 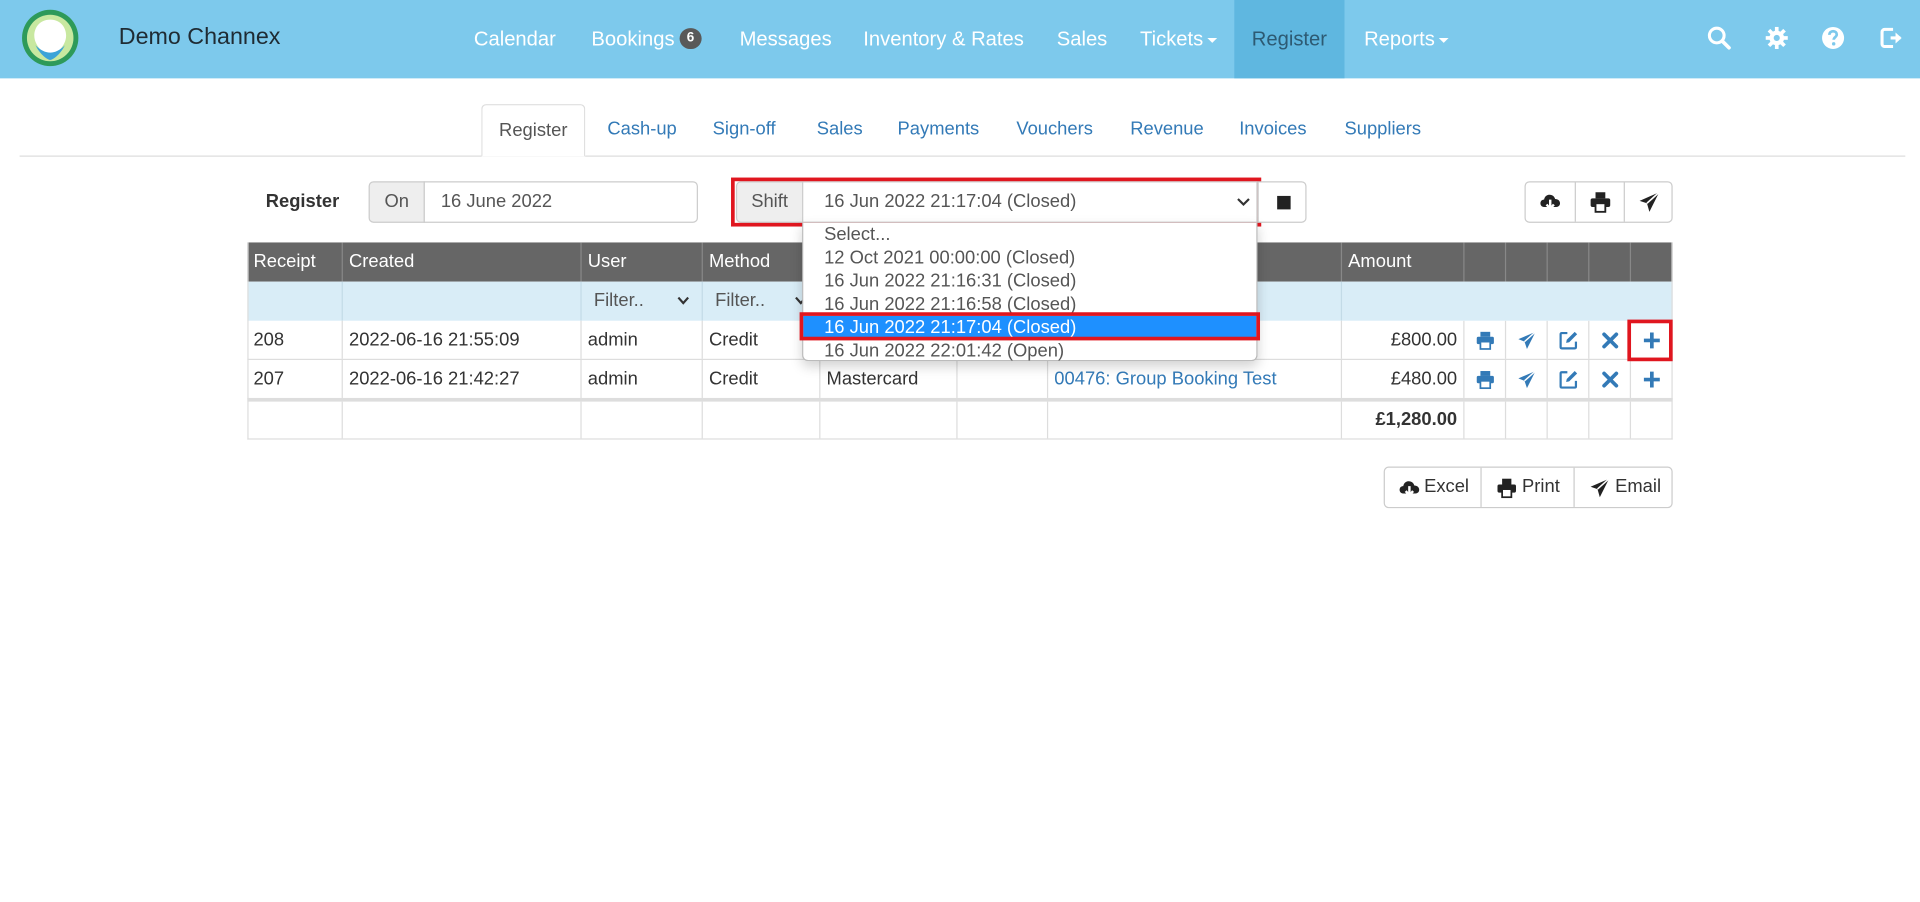 What do you see at coordinates (1289, 39) in the screenshot?
I see `nav-register: Register` at bounding box center [1289, 39].